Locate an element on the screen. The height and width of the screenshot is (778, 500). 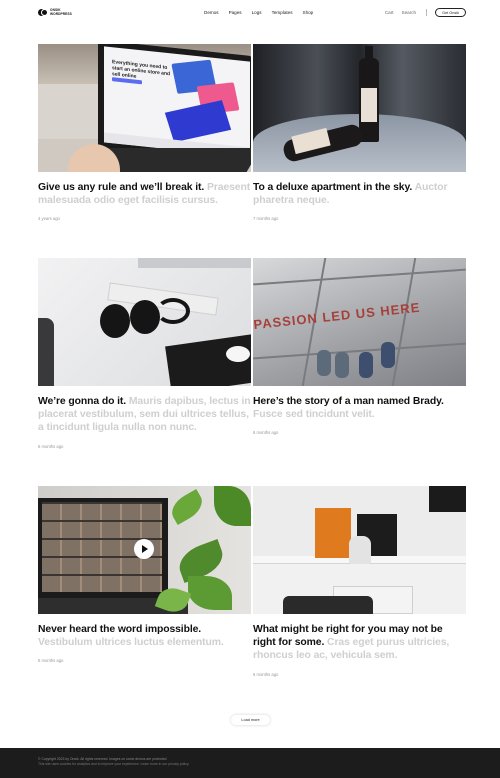
header-actions: Cart Search Get Onsik is located at coordinates (421, 12).